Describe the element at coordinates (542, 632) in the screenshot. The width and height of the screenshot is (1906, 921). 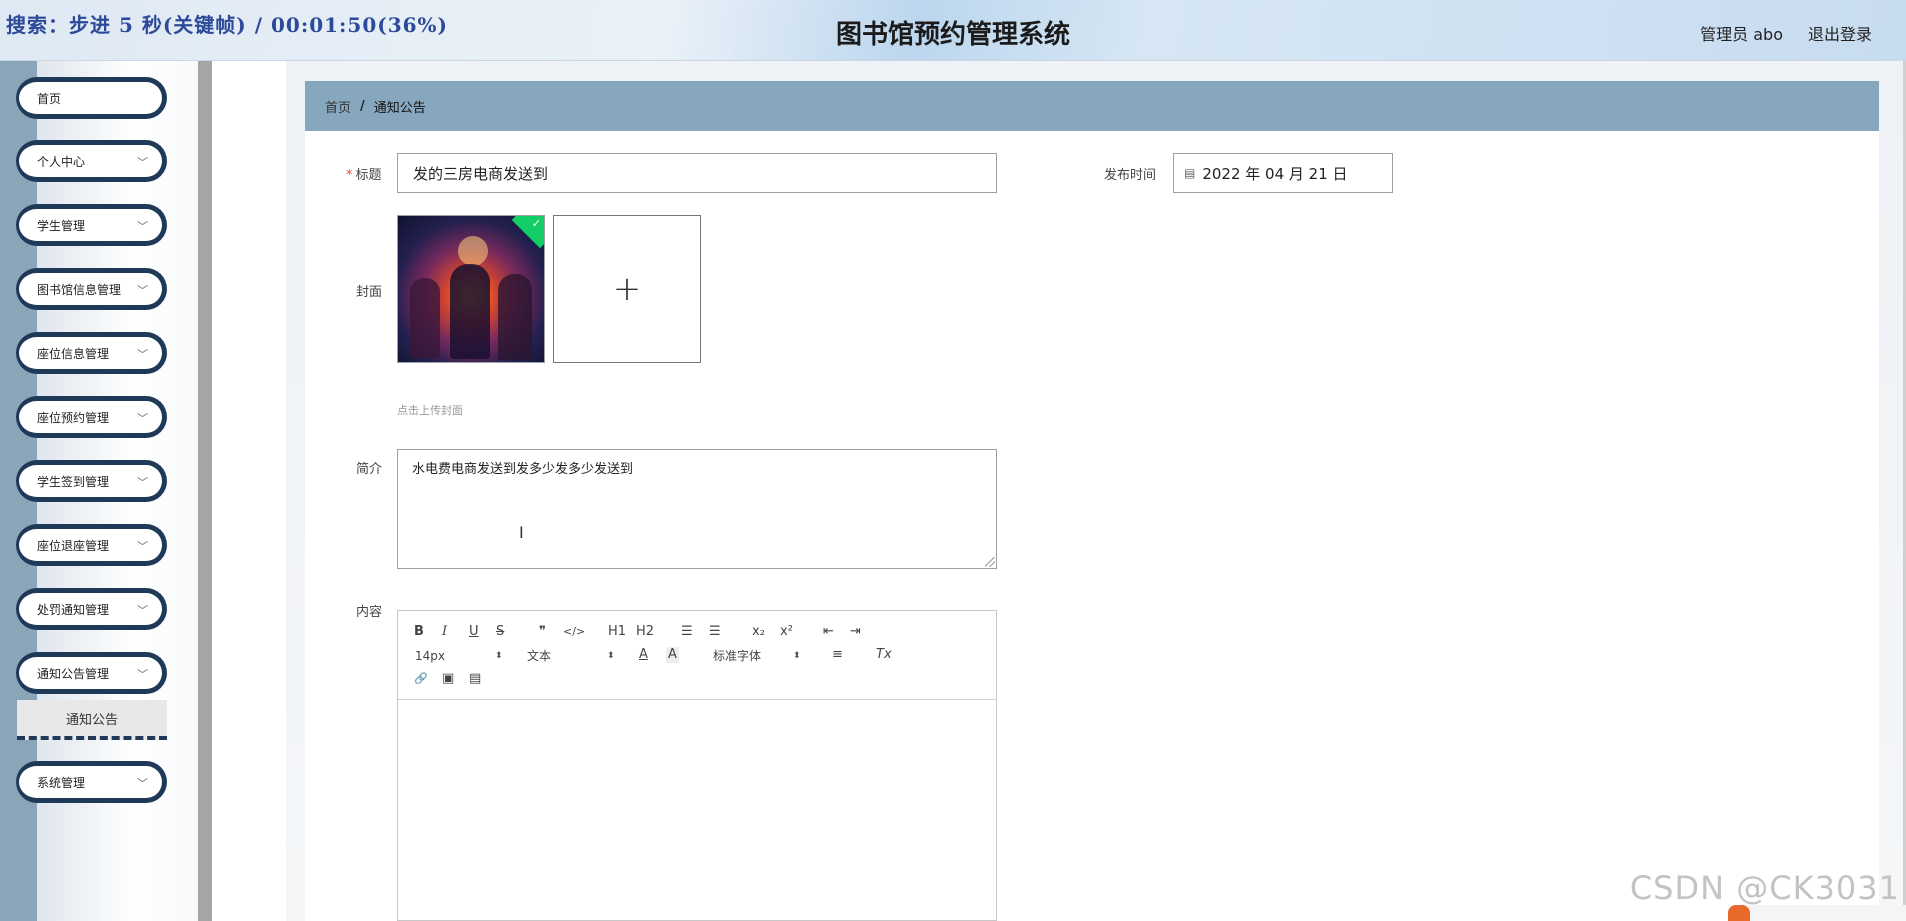
I see `blockquote-button: ❞` at that location.